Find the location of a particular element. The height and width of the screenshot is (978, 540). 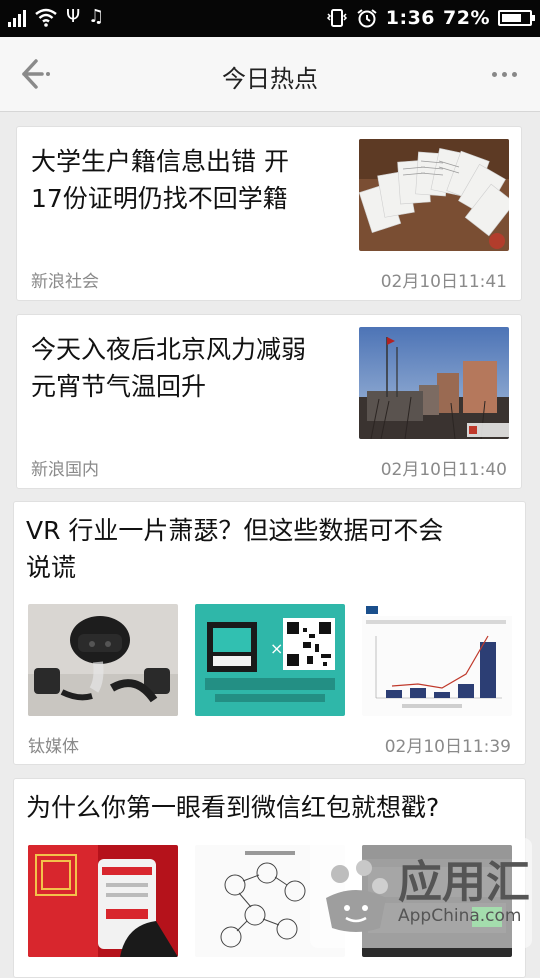

article-source: 新浪国内 is located at coordinates (65, 470).